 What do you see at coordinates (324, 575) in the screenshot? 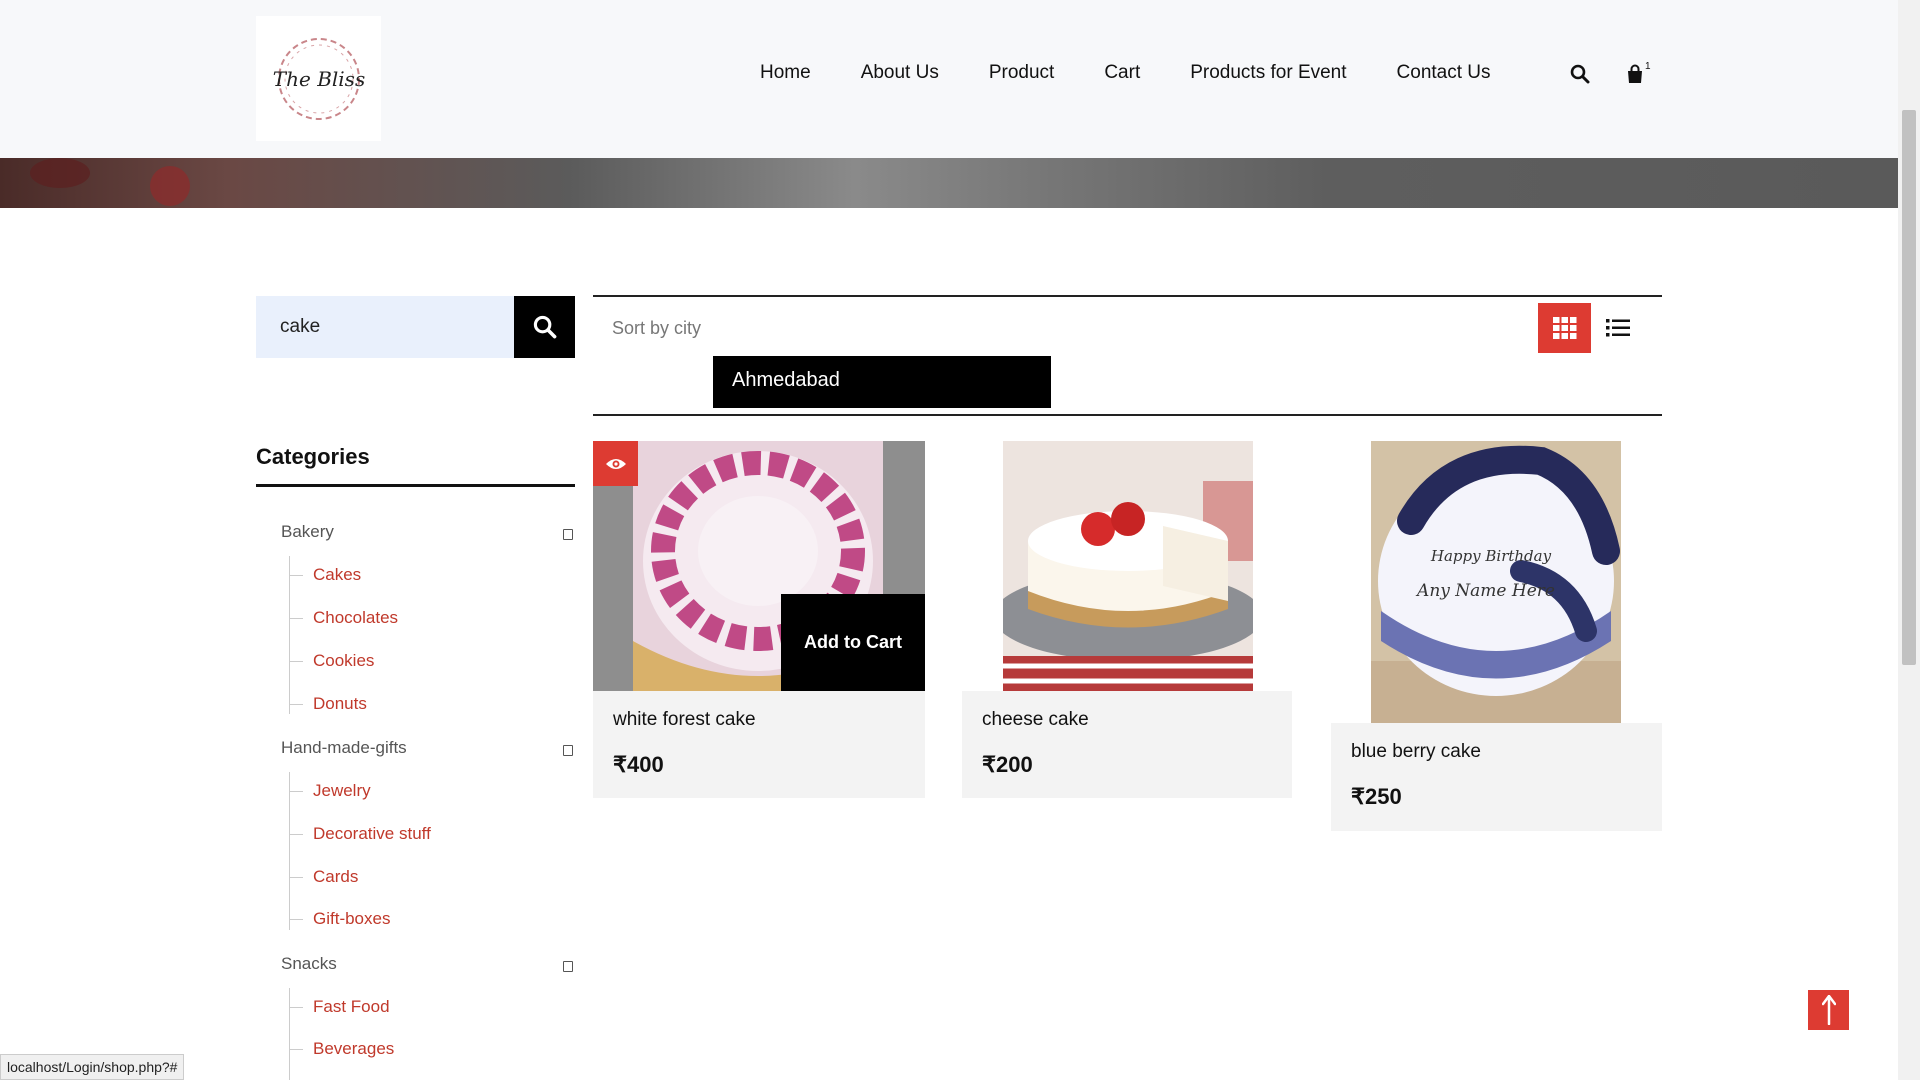
I see `category-cakes: Cakes` at bounding box center [324, 575].